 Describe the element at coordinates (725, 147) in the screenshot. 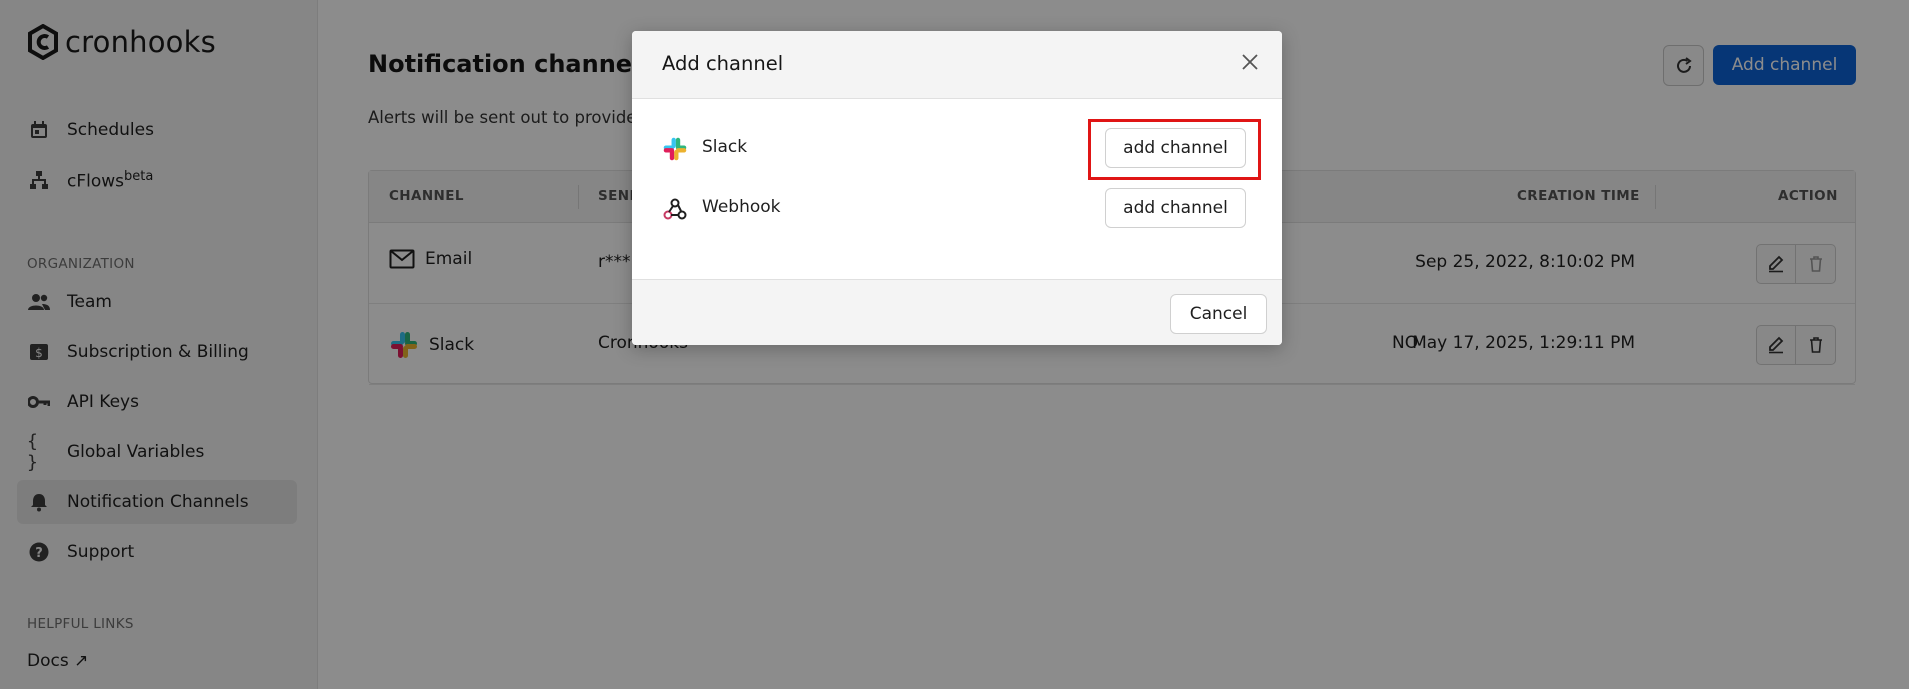

I see `option-label: Slack` at that location.